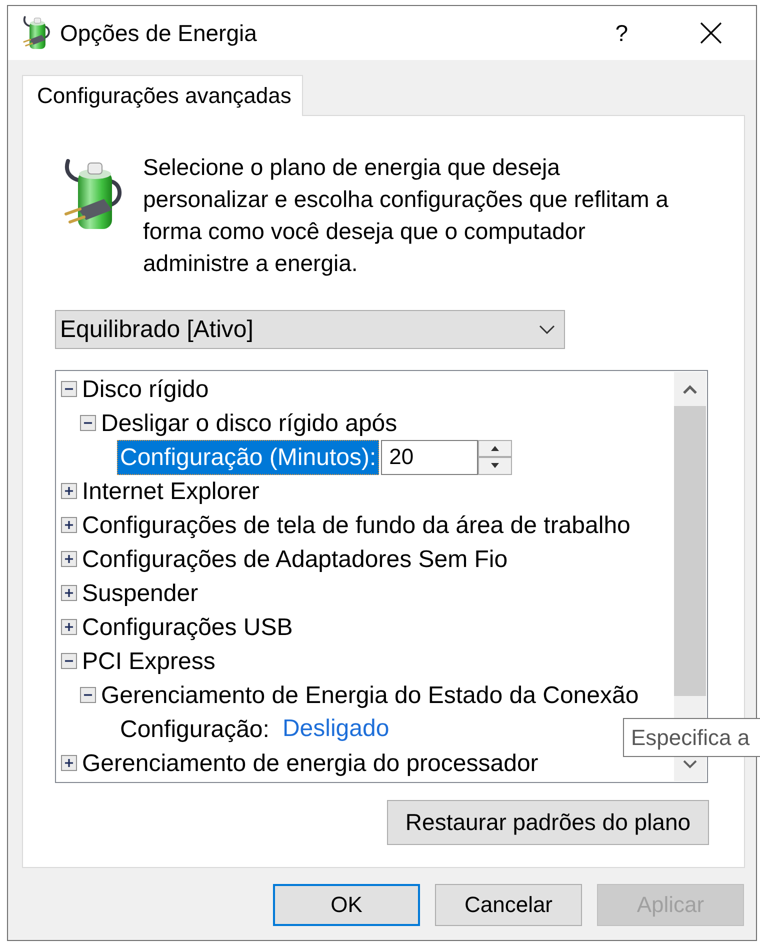  Describe the element at coordinates (691, 737) in the screenshot. I see `tooltip: Especifica a` at that location.